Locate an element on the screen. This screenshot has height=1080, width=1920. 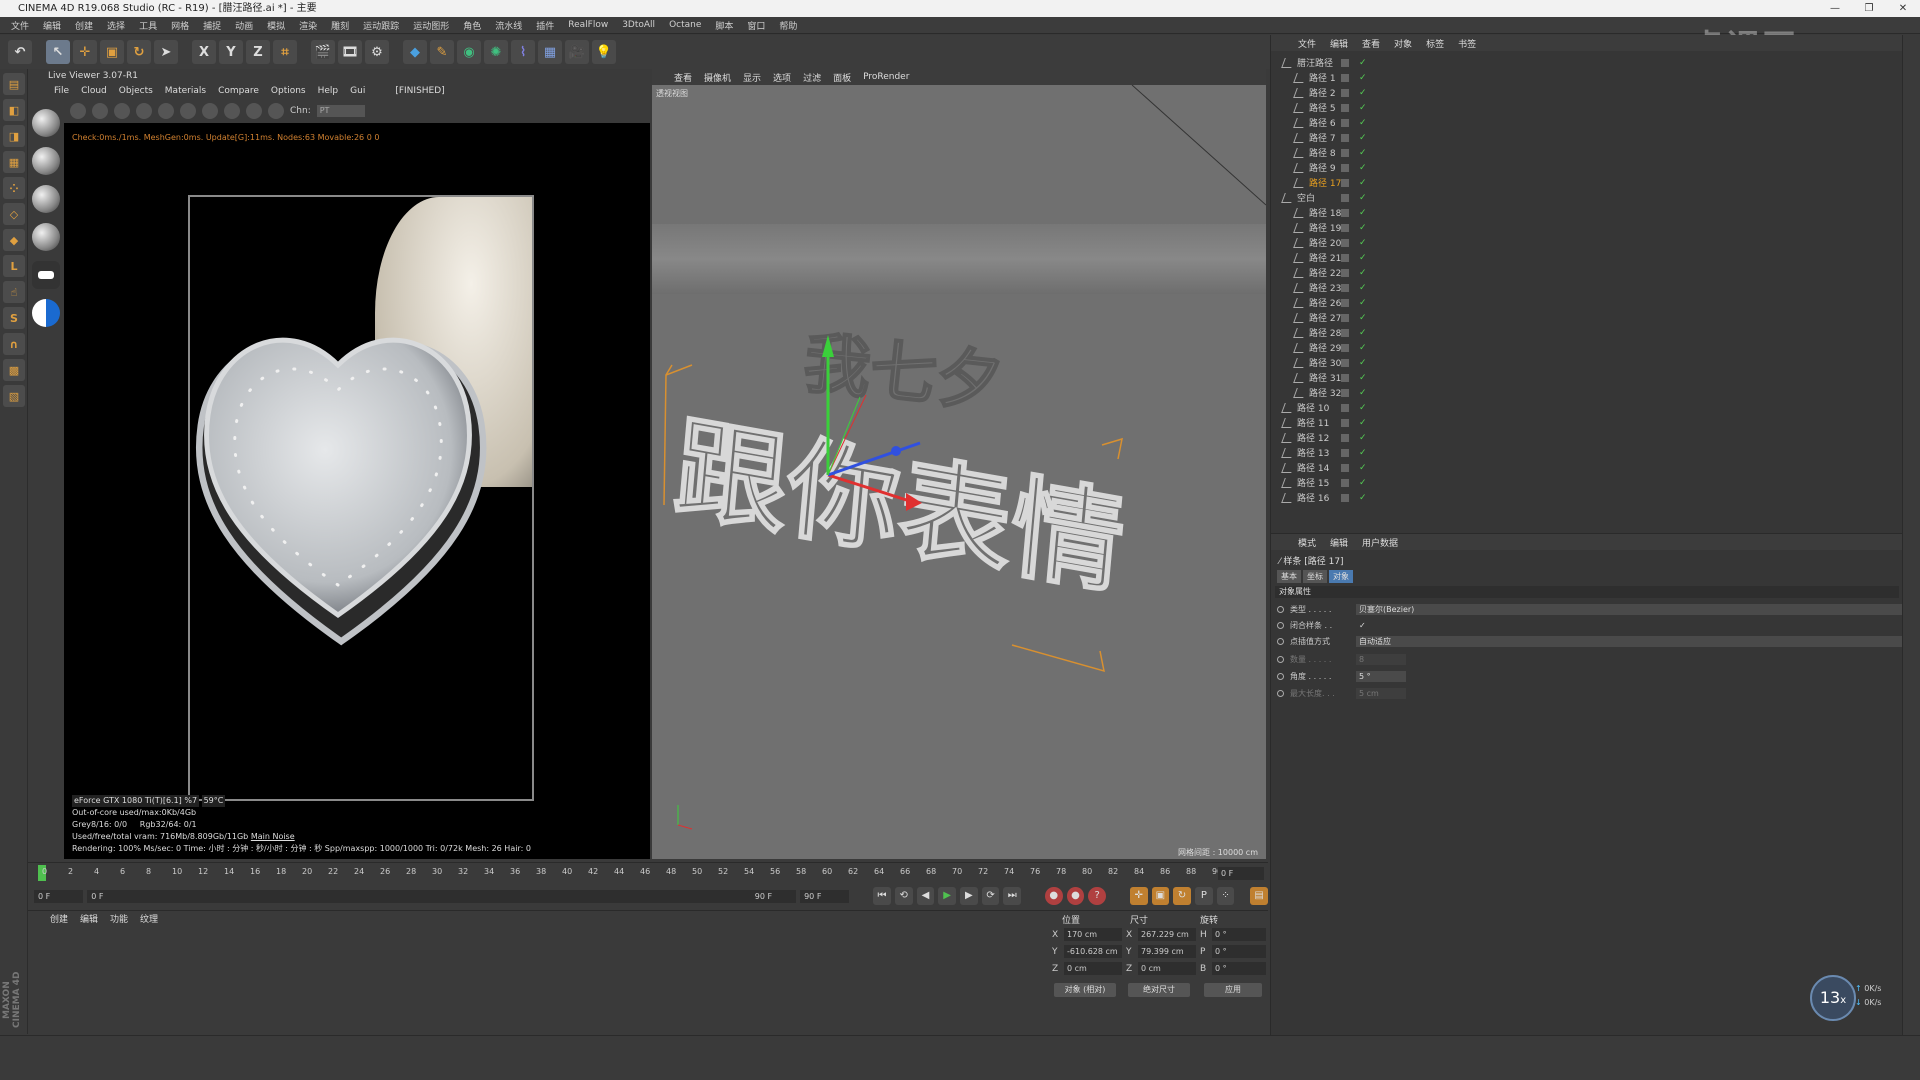
step-forward-icon: ▶ is located at coordinates (969, 896).